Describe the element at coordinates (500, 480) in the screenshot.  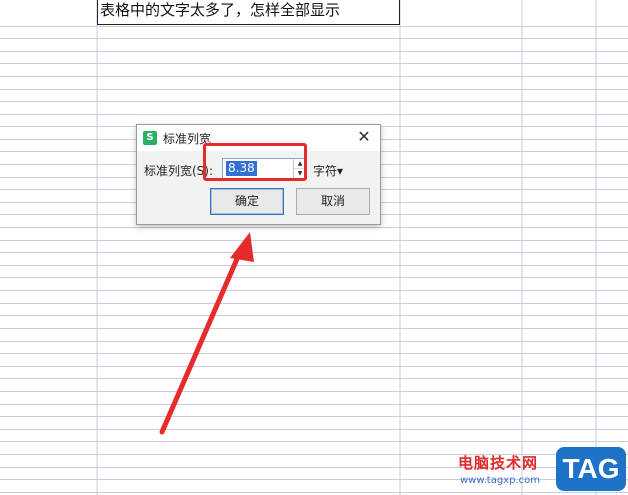
I see `watermark-url: www.tagxp.com` at that location.